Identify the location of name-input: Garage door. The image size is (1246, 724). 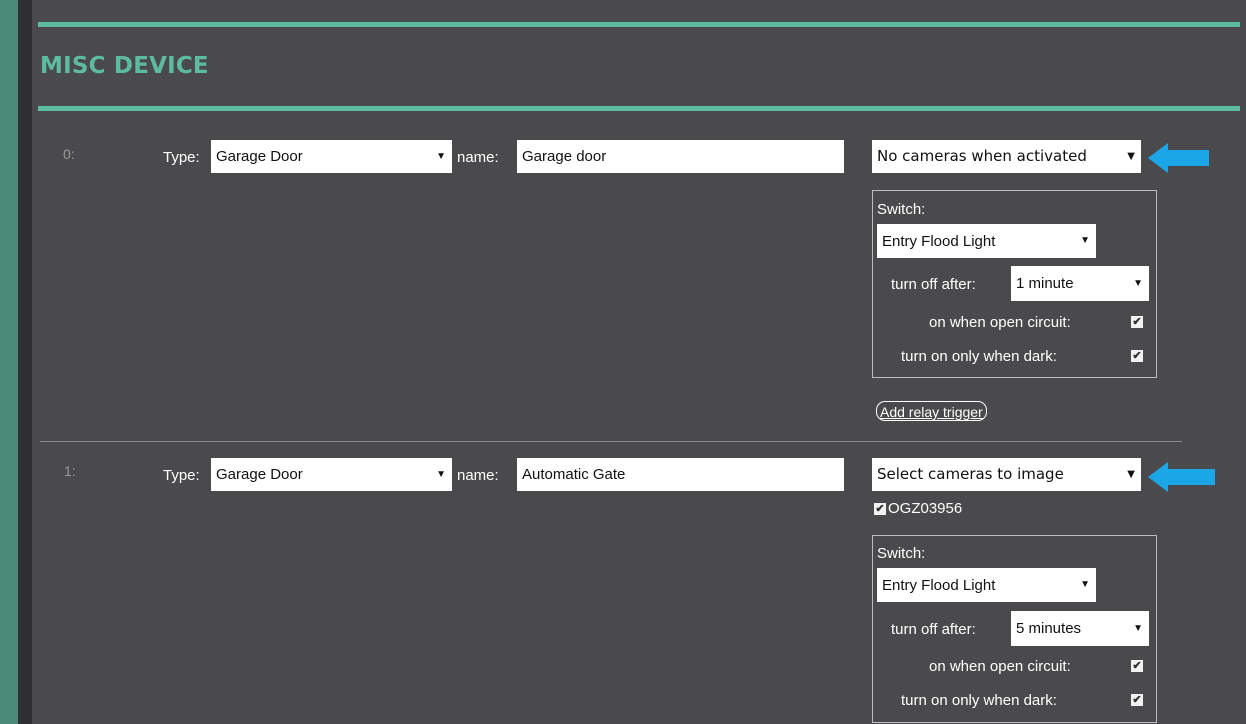
(680, 156).